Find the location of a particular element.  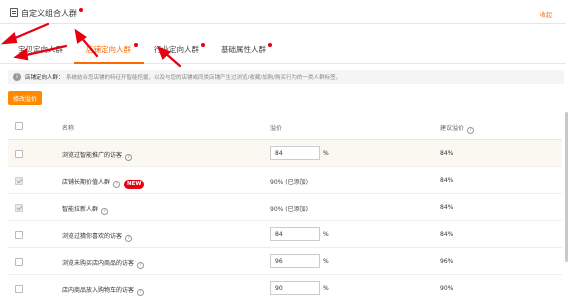

info-label: 店铺定向人群： is located at coordinates (44, 78).